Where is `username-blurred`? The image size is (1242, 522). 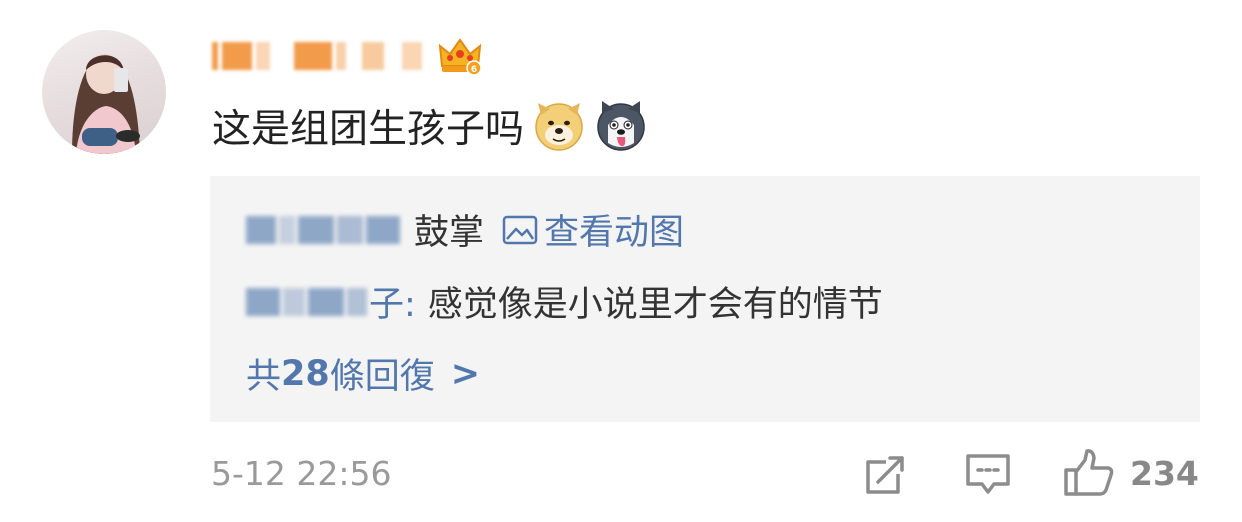
username-blurred is located at coordinates (317, 56).